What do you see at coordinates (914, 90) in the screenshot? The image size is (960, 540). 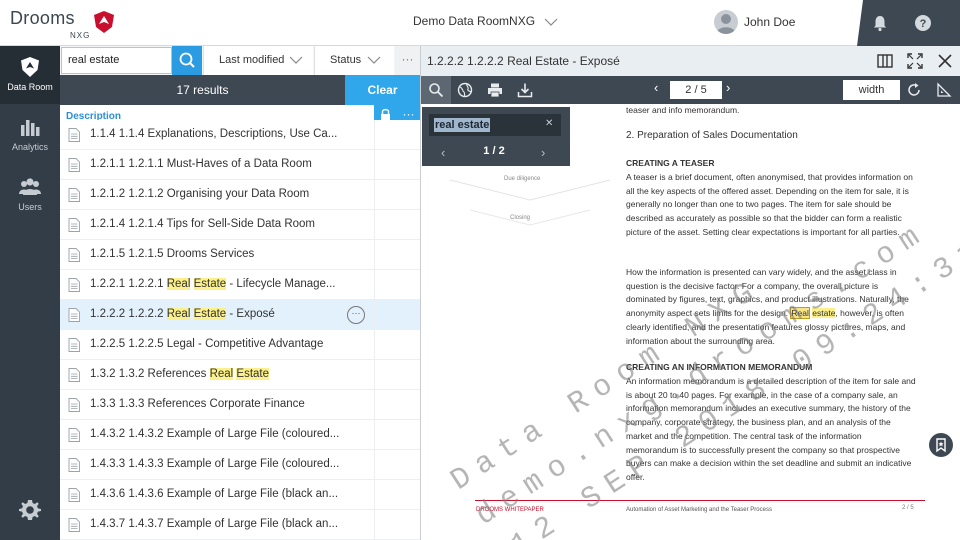 I see `rotate-icon` at bounding box center [914, 90].